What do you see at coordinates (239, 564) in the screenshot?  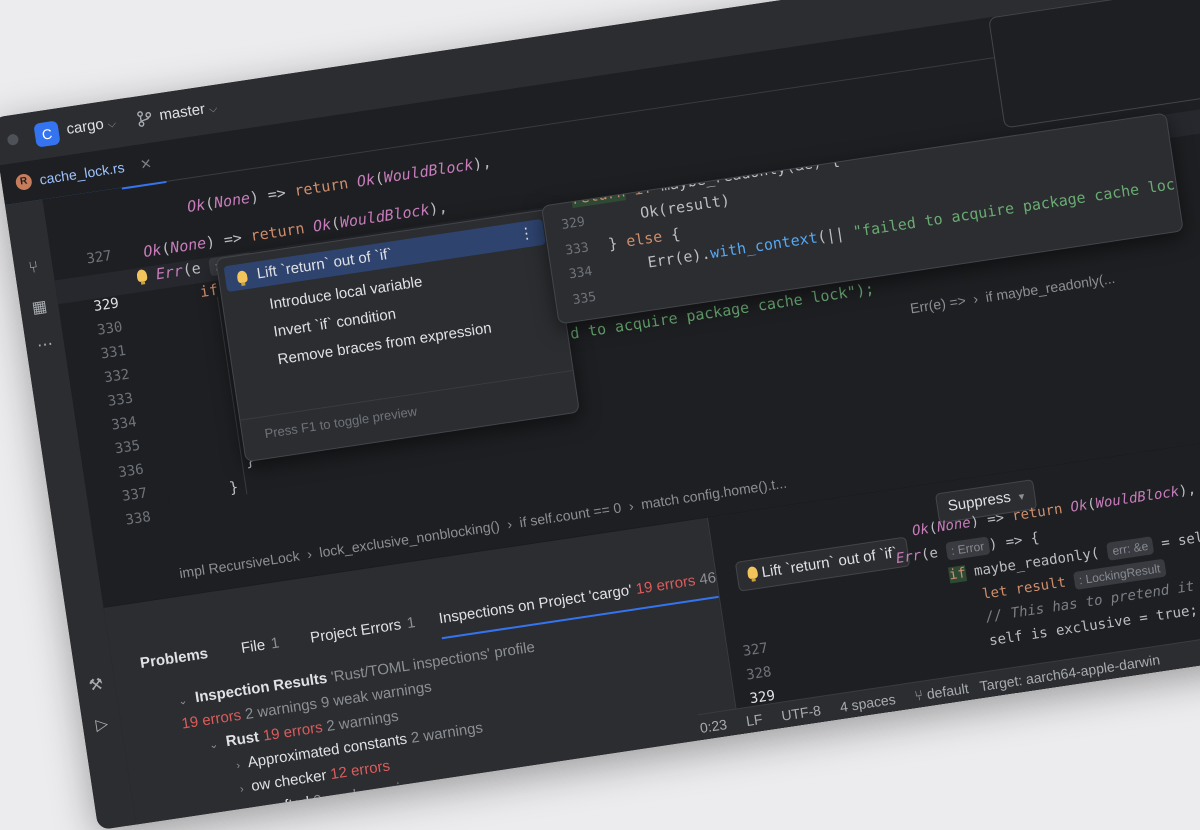 I see `breadcrumb-item: impl RecursiveLock` at bounding box center [239, 564].